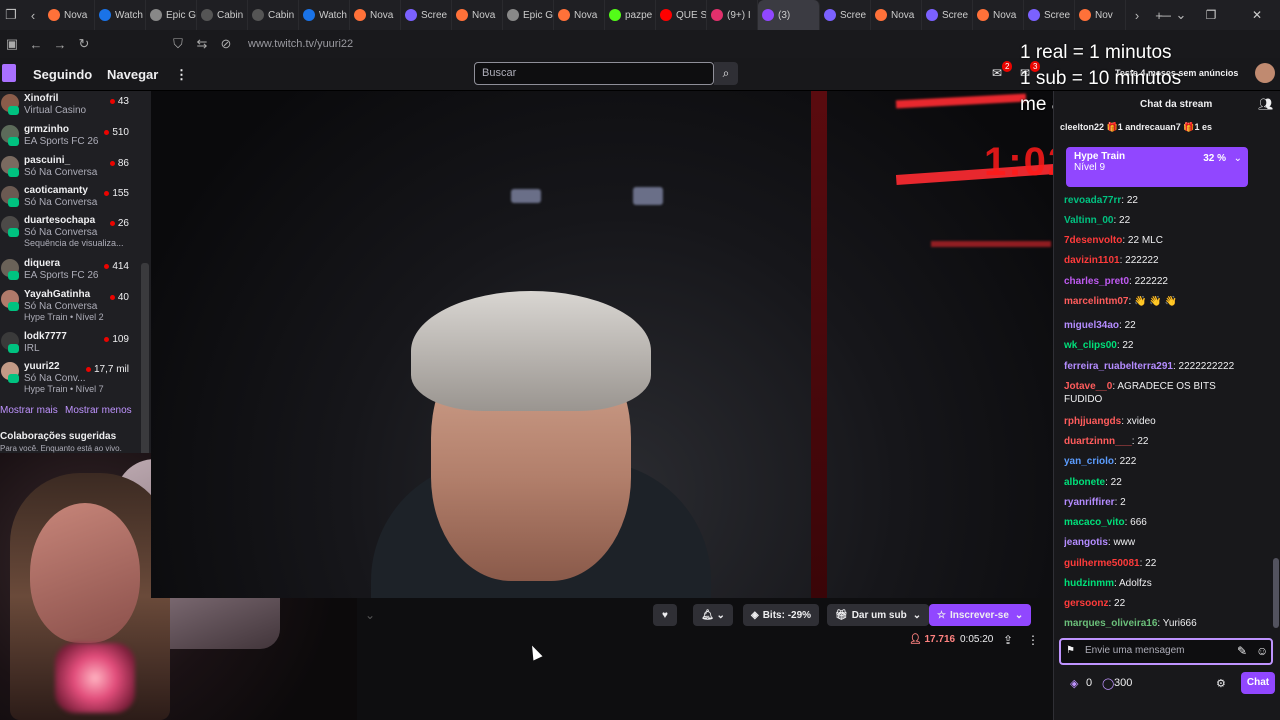 Image resolution: width=1280 pixels, height=720 pixels. Describe the element at coordinates (1089, 583) in the screenshot. I see `chat-username: hudzinmm` at that location.